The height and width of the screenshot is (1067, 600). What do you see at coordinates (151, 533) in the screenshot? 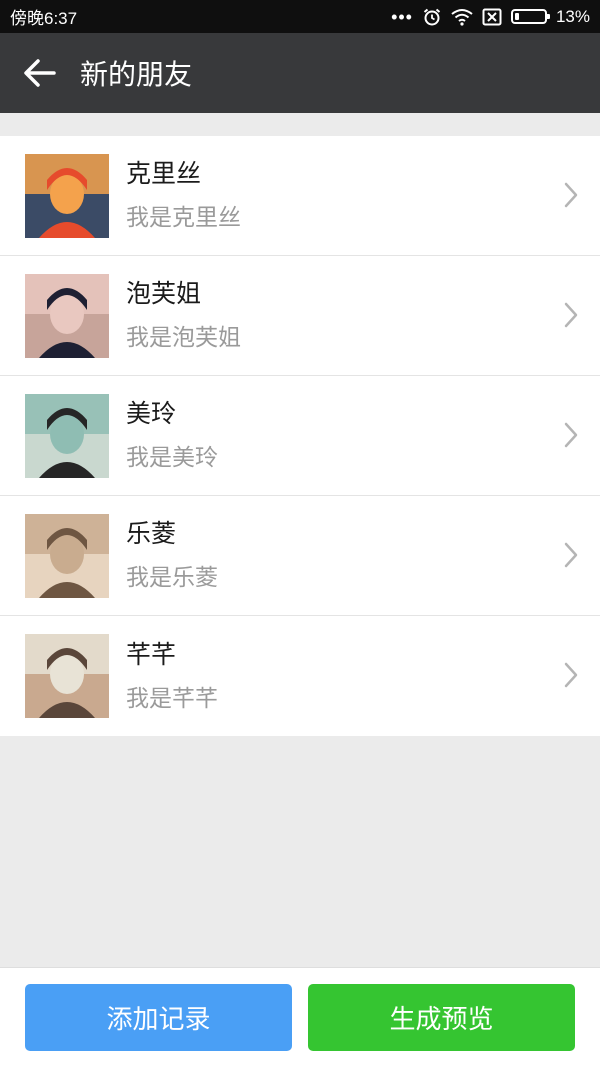
I see `friend-name: 乐菱` at bounding box center [151, 533].